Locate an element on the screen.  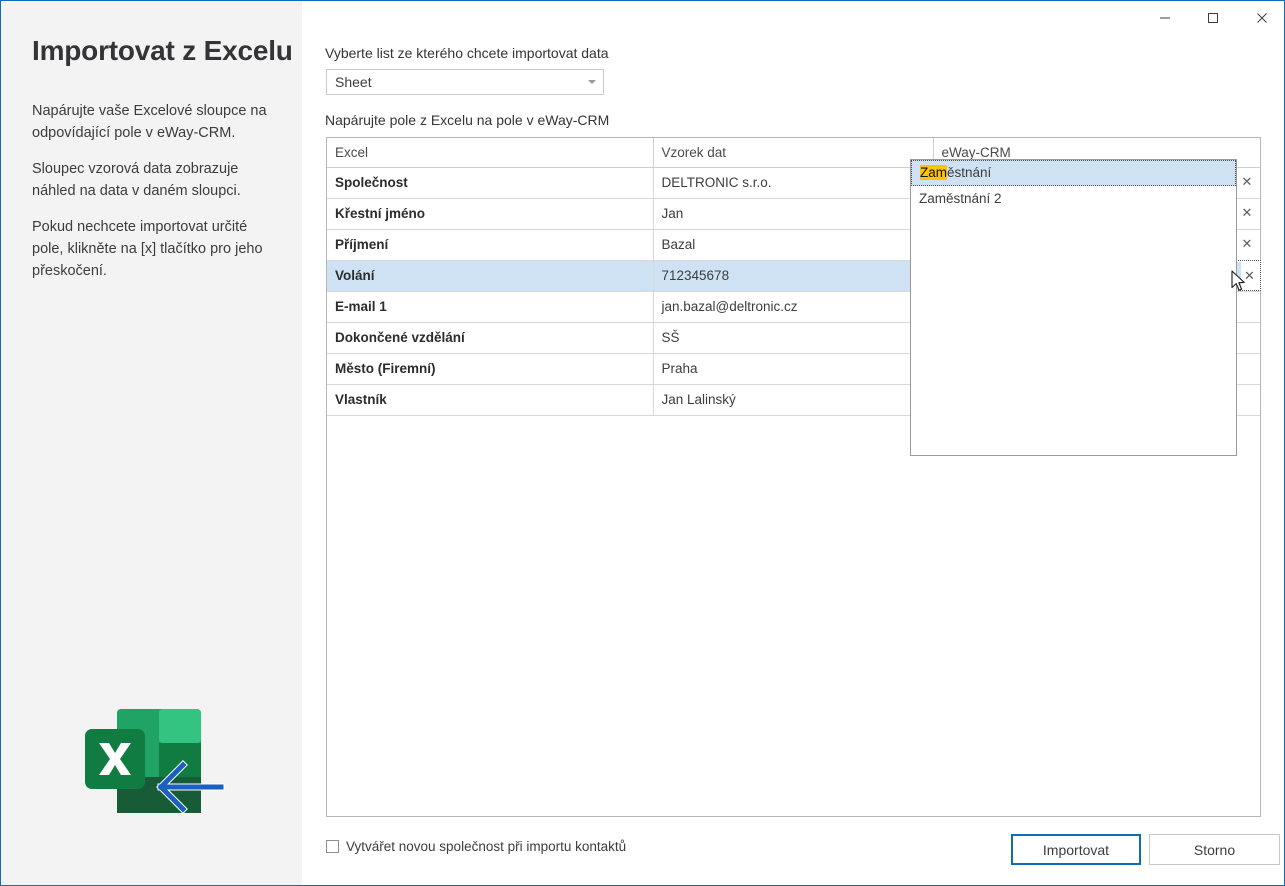
sample-data: DELTRONIC s.r.o. is located at coordinates (793, 183).